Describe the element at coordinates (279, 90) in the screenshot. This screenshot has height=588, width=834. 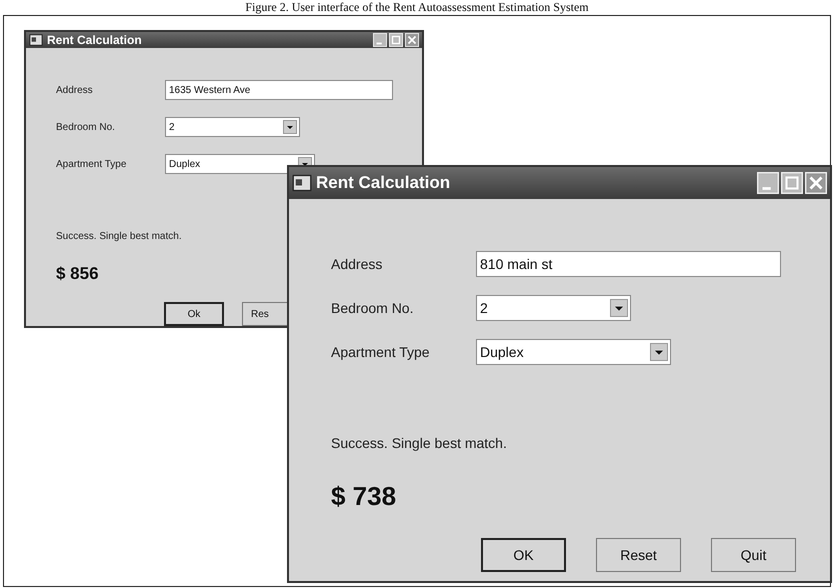
I see `address-field: 1635 Western Ave` at that location.